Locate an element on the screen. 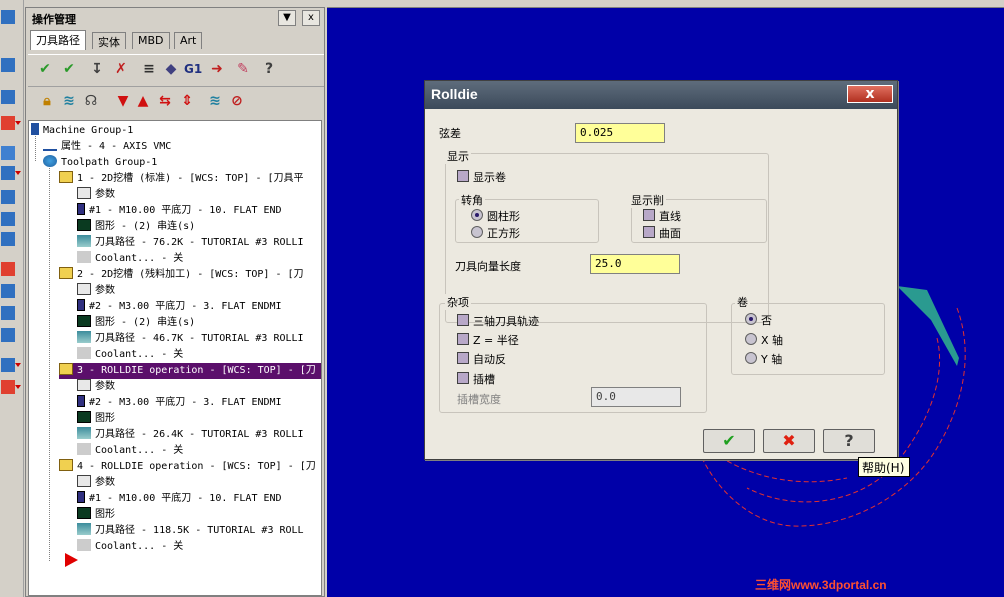 The image size is (1004, 597). tree-op1-tool: #1 - M10.00 平底刀 - 10. FLAT END is located at coordinates (179, 211).